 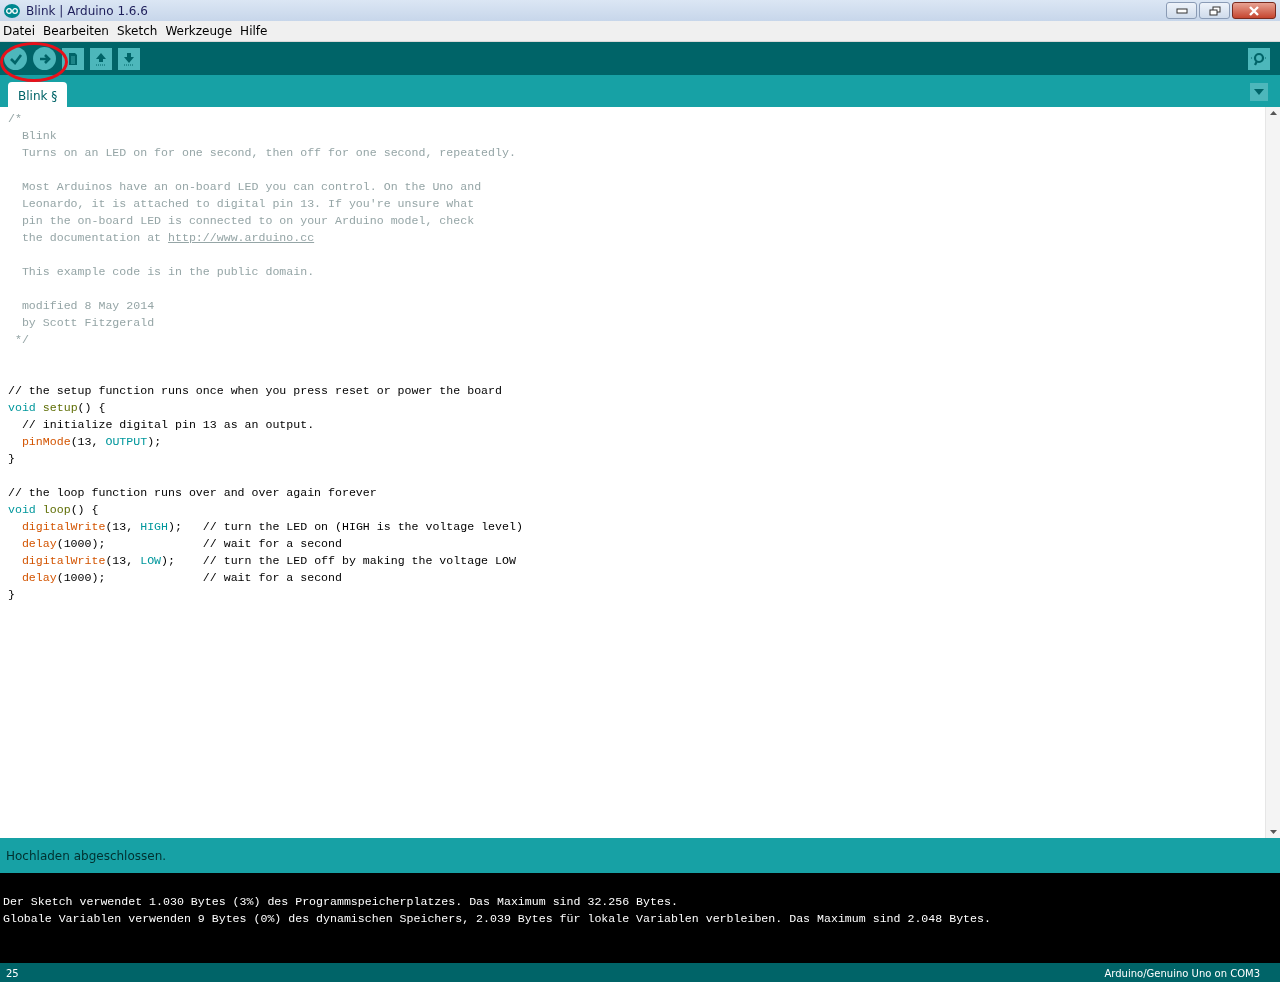 I want to click on minimize-button, so click(x=1181, y=10).